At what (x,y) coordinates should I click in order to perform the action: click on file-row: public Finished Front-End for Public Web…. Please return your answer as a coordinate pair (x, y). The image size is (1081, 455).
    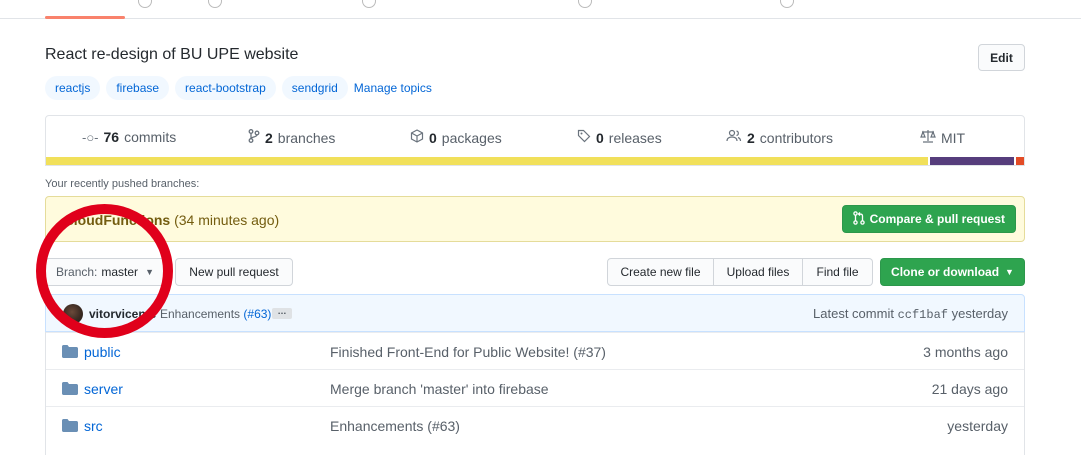
    Looking at the image, I should click on (535, 350).